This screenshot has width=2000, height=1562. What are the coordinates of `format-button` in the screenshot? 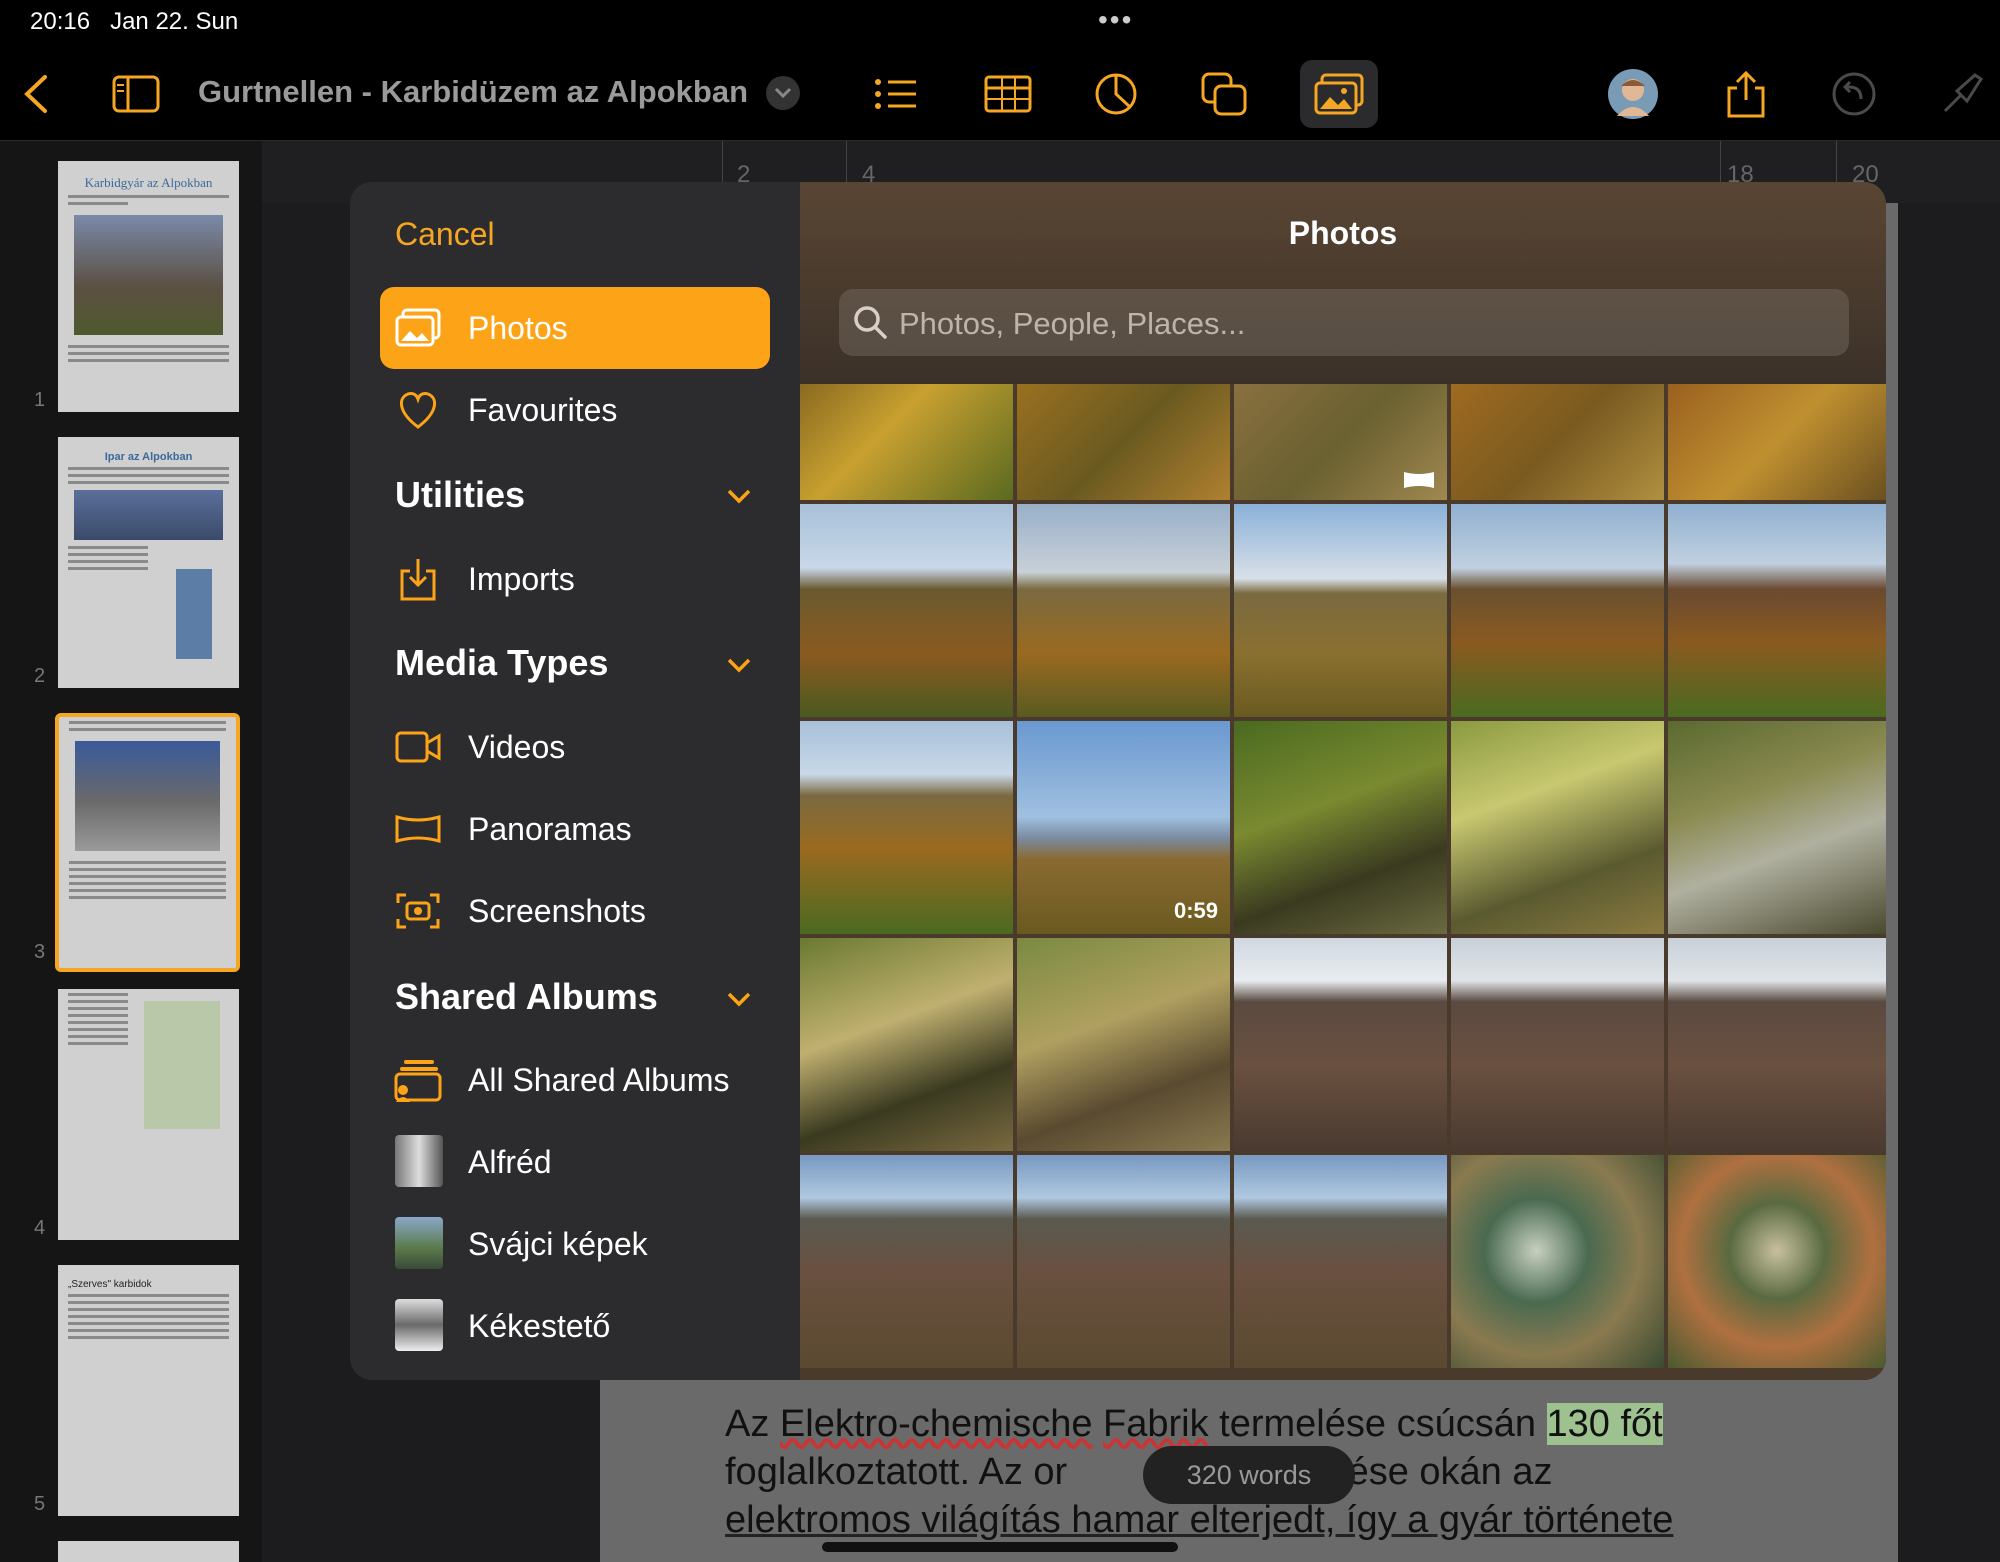 It's located at (1962, 94).